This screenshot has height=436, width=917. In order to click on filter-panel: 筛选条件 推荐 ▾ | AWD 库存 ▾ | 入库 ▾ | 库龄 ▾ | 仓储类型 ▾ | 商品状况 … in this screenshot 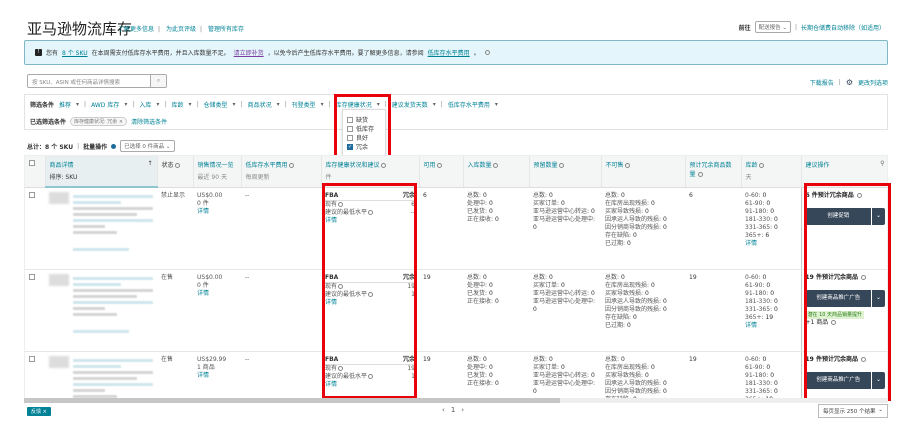, I will do `click(456, 112)`.